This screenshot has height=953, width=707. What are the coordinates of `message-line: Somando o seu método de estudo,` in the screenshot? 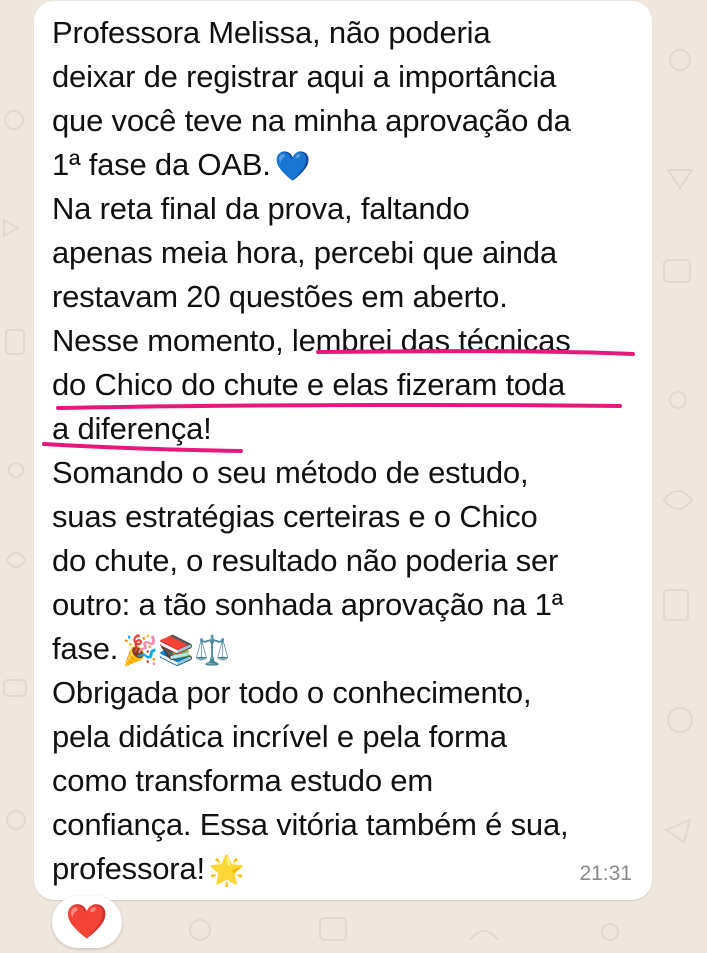 It's located at (290, 472).